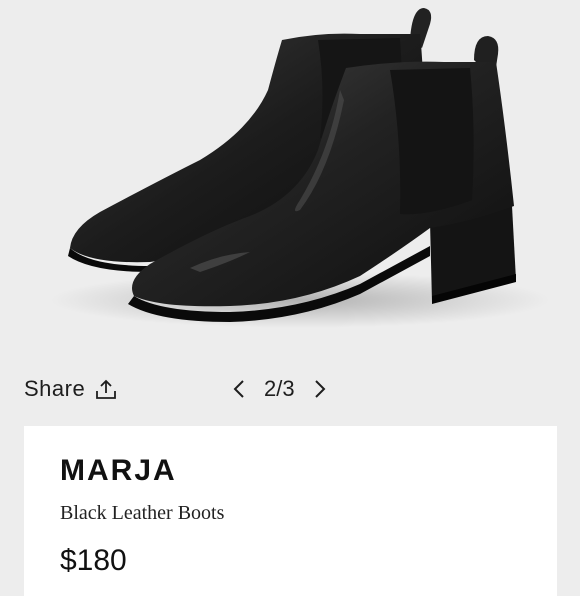 The image size is (580, 596). I want to click on product-price: $180, so click(93, 560).